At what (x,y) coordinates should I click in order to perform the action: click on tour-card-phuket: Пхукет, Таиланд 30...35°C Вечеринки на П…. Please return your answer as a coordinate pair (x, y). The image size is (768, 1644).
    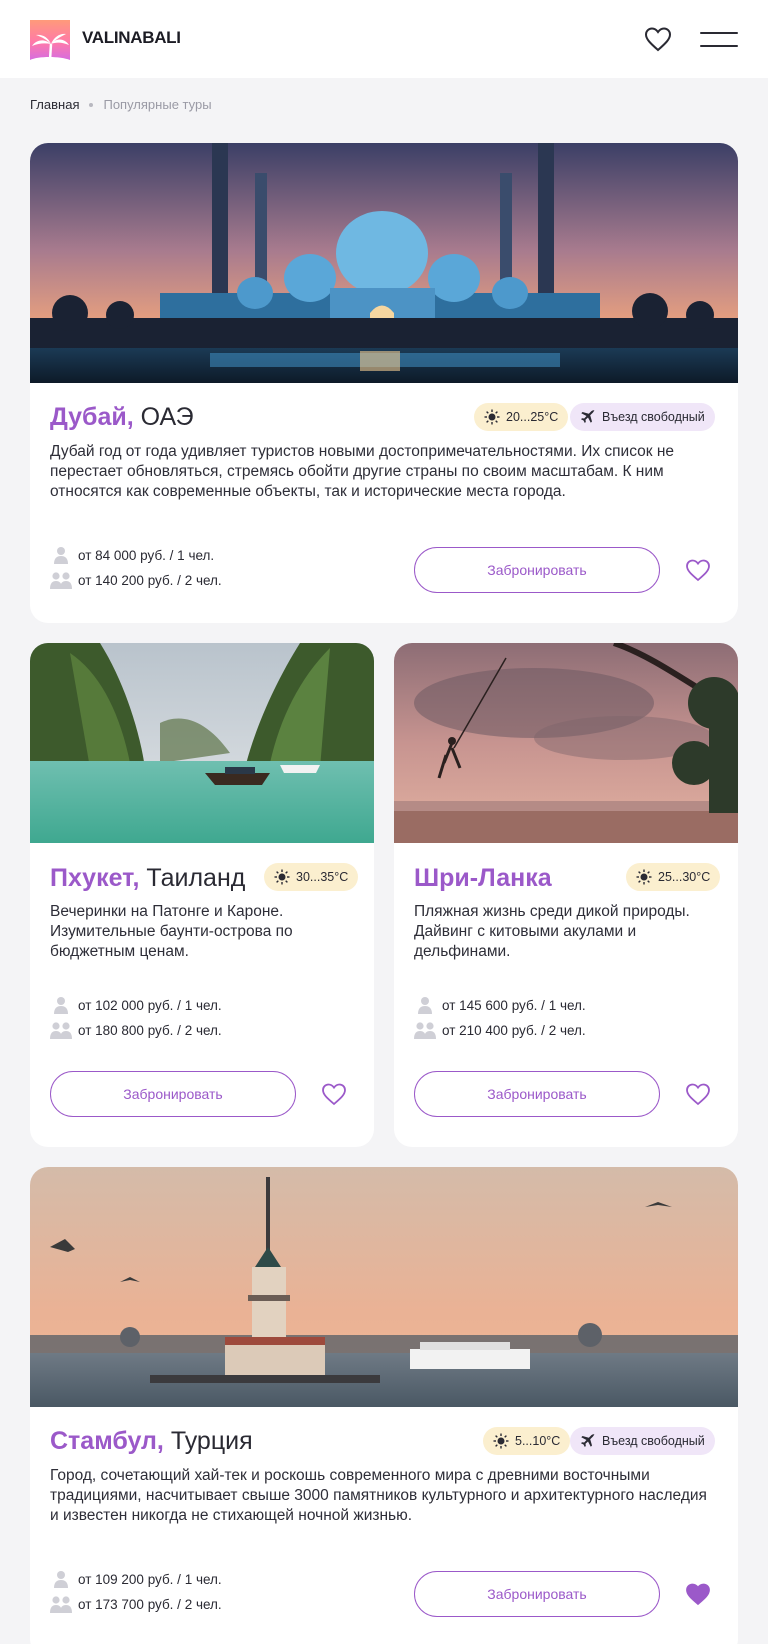
    Looking at the image, I should click on (202, 895).